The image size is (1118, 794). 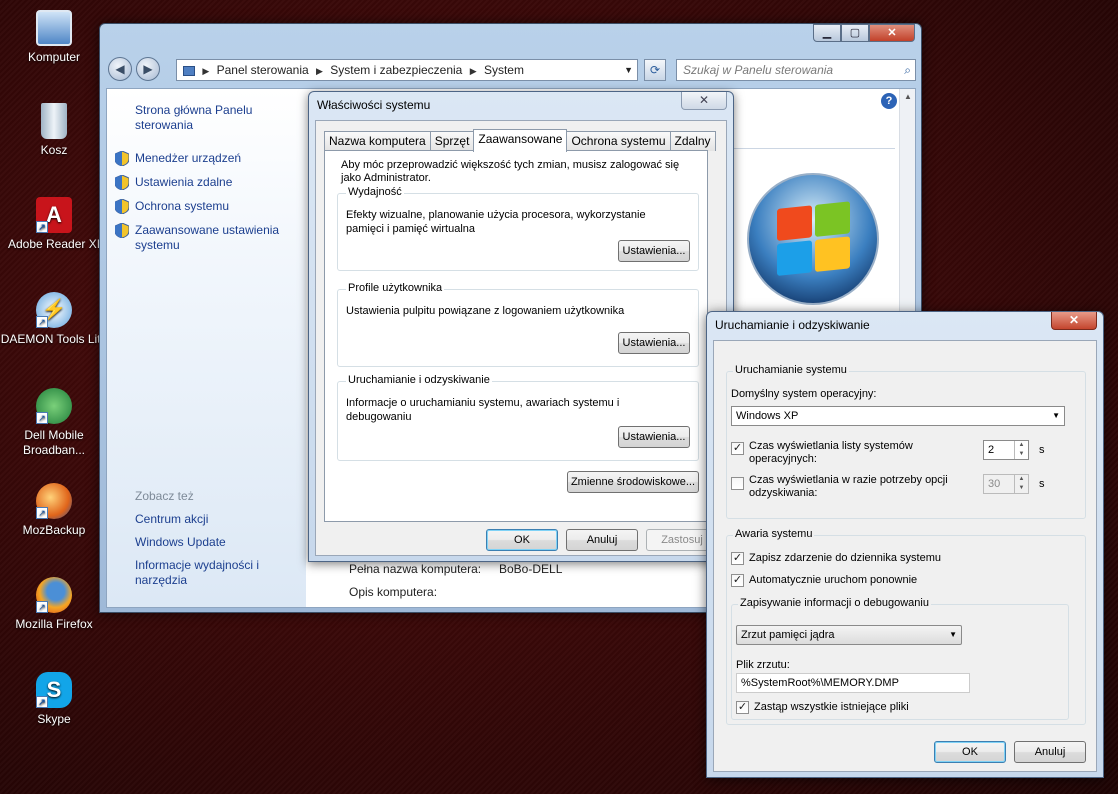 What do you see at coordinates (737, 448) in the screenshot?
I see `show-os-list-checkbox: ✓` at bounding box center [737, 448].